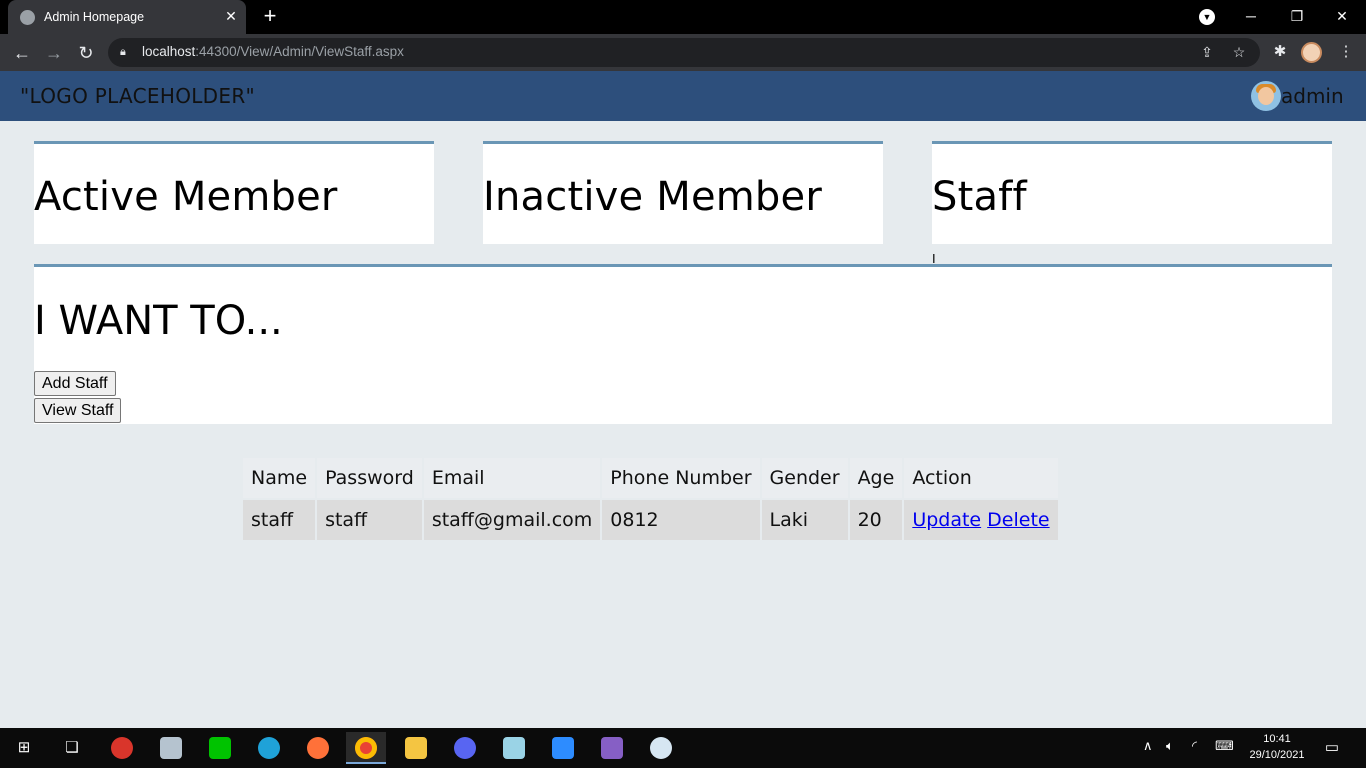  I want to click on system-clock: 10:41 29/10/2021, so click(1277, 747).